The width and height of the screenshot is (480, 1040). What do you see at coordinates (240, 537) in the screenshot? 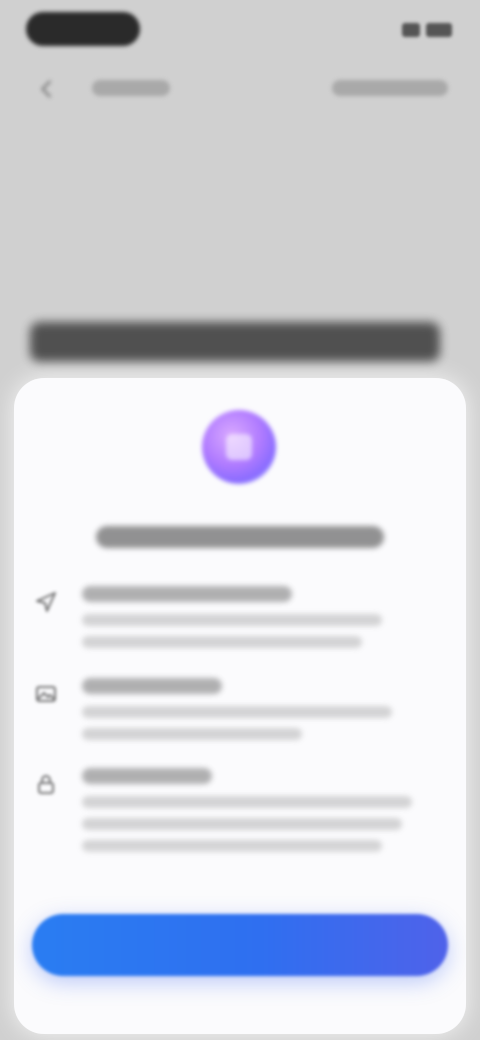
I see `sheet-title` at bounding box center [240, 537].